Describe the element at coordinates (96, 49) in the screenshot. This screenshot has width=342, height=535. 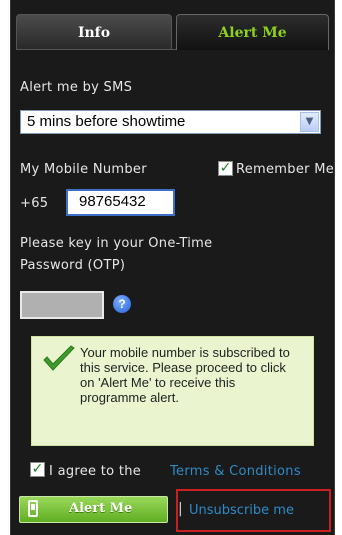
I see `tab-divider` at that location.